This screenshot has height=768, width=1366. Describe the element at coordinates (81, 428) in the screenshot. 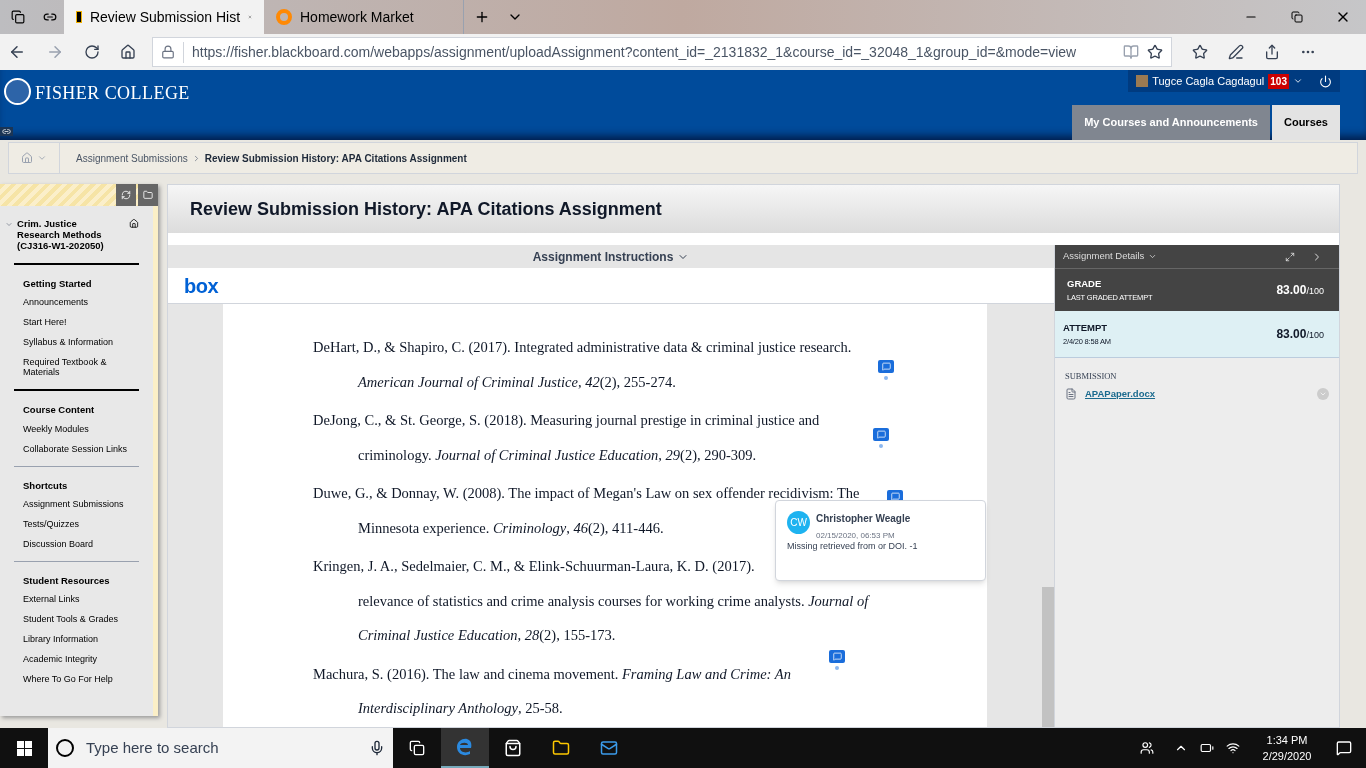

I see `sidebar-link: Weekly Modules` at that location.